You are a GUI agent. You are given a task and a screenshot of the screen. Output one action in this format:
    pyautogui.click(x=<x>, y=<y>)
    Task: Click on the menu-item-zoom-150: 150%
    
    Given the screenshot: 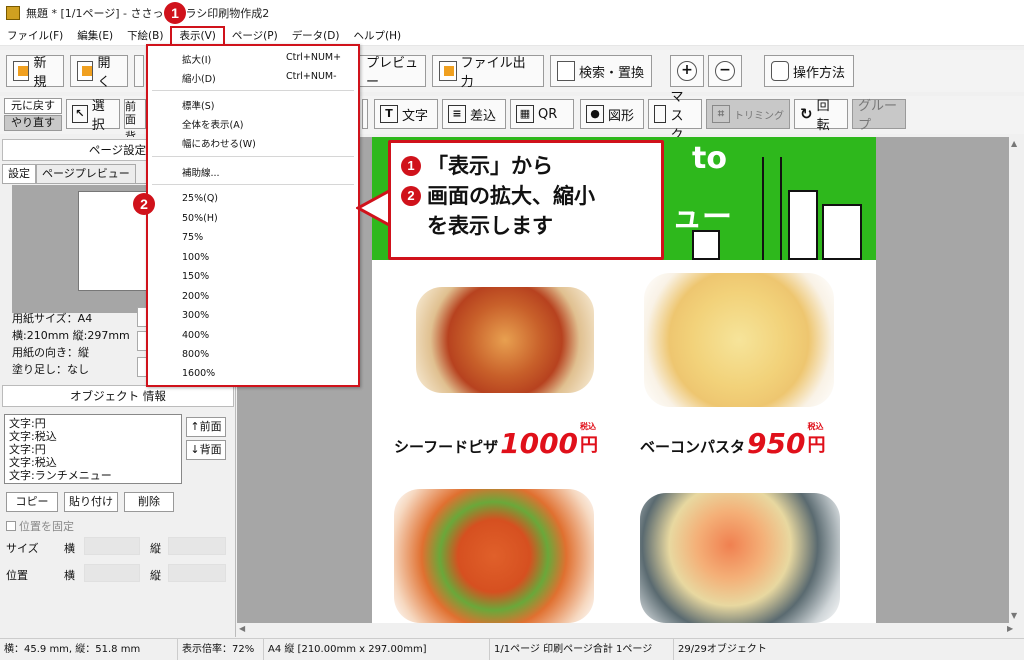 What is the action you would take?
    pyautogui.click(x=195, y=276)
    